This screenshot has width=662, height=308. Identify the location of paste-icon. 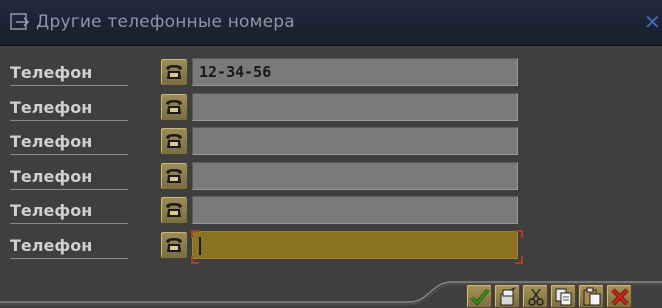
(592, 296).